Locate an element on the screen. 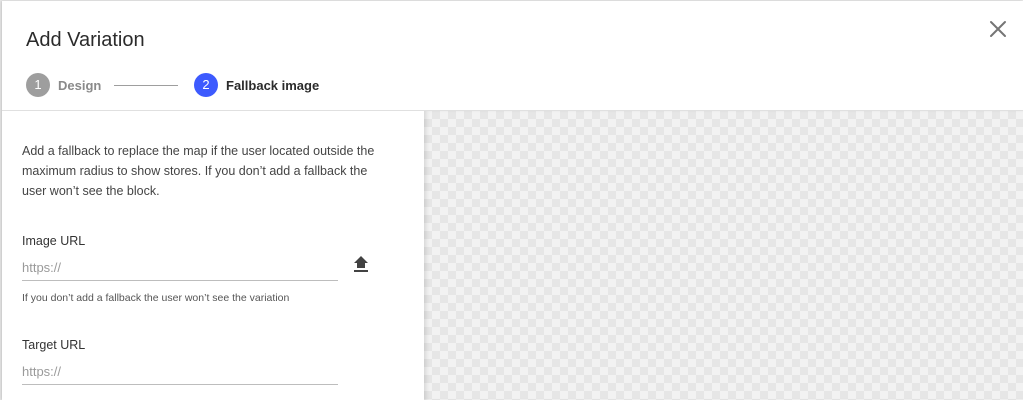  upload-button is located at coordinates (361, 265).